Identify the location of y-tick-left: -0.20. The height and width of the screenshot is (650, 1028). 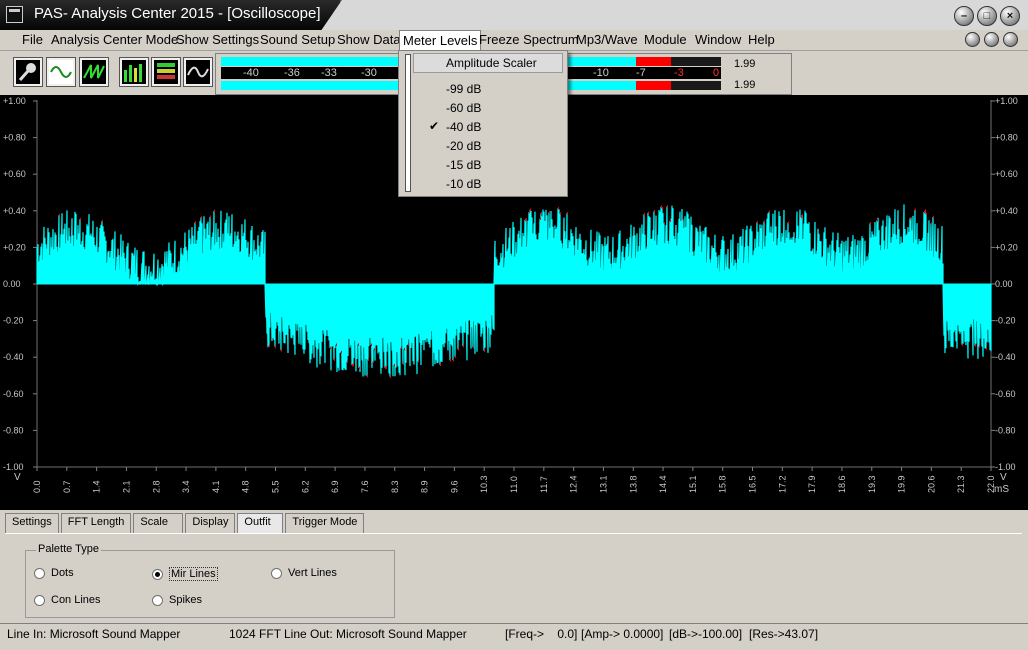
(13, 321).